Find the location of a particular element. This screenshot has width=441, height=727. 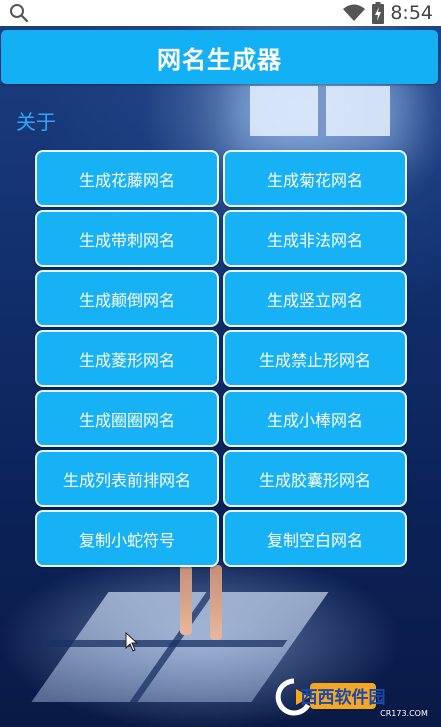

wifi-icon is located at coordinates (354, 12).